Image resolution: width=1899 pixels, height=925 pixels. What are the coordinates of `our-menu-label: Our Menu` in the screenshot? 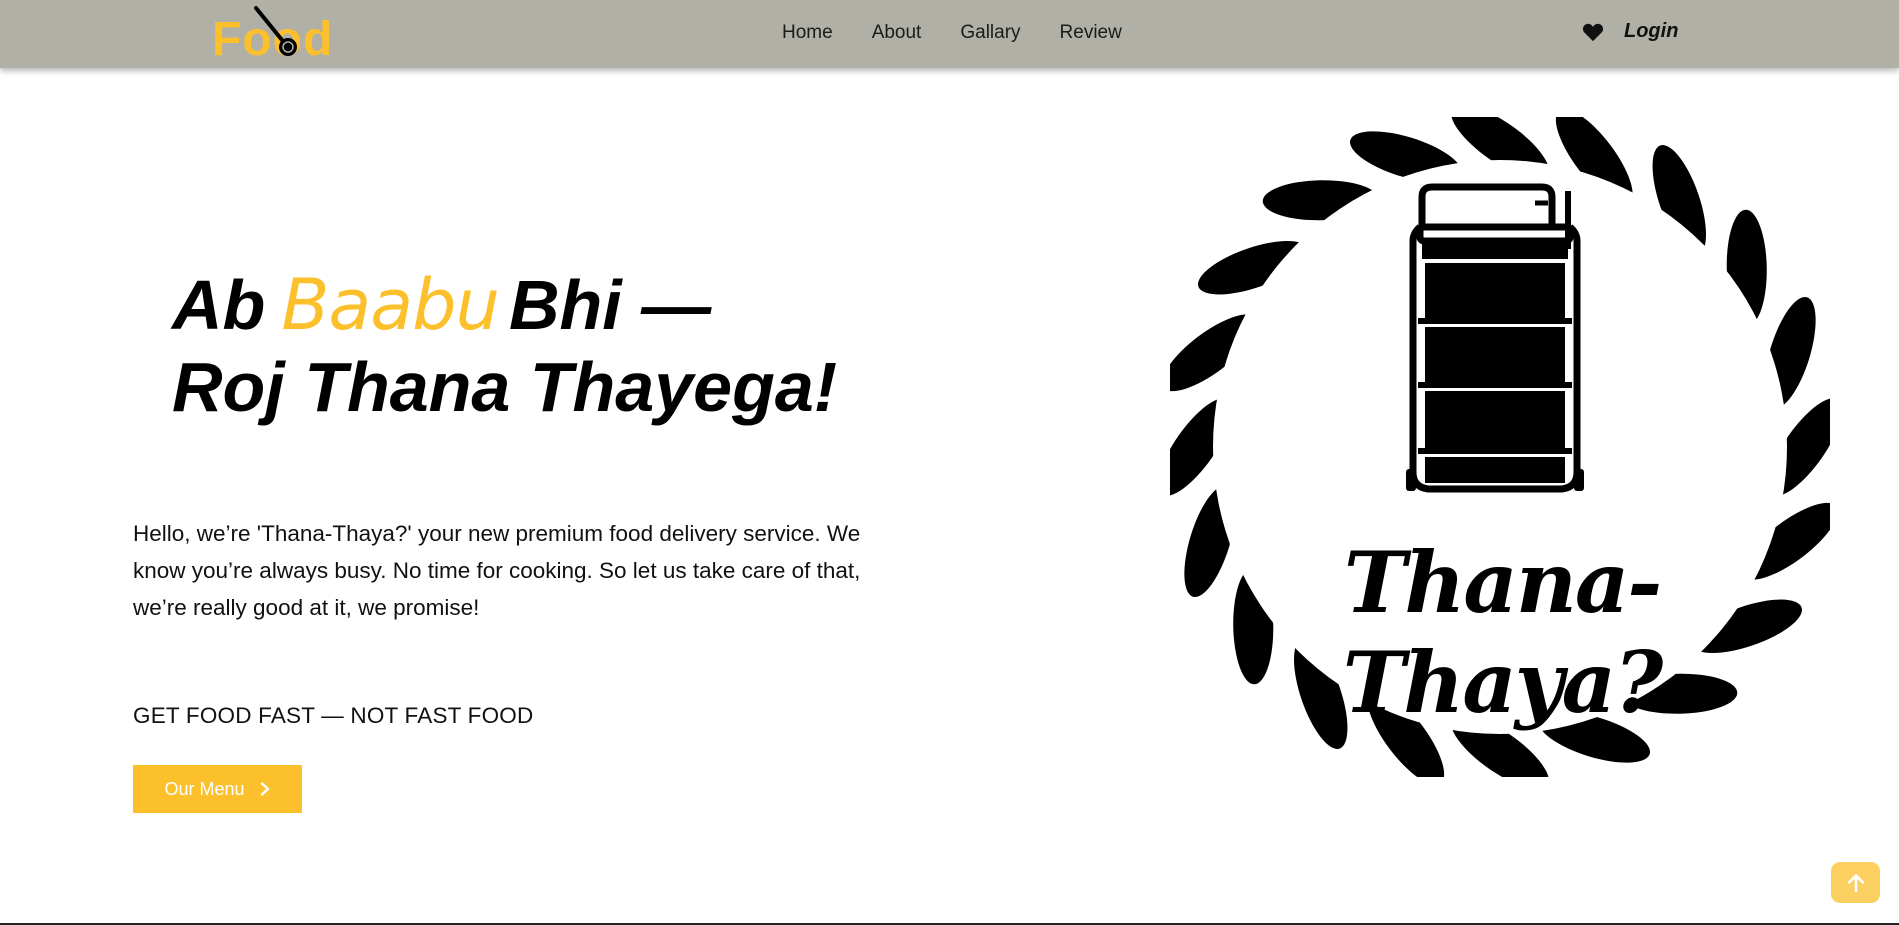 It's located at (204, 788).